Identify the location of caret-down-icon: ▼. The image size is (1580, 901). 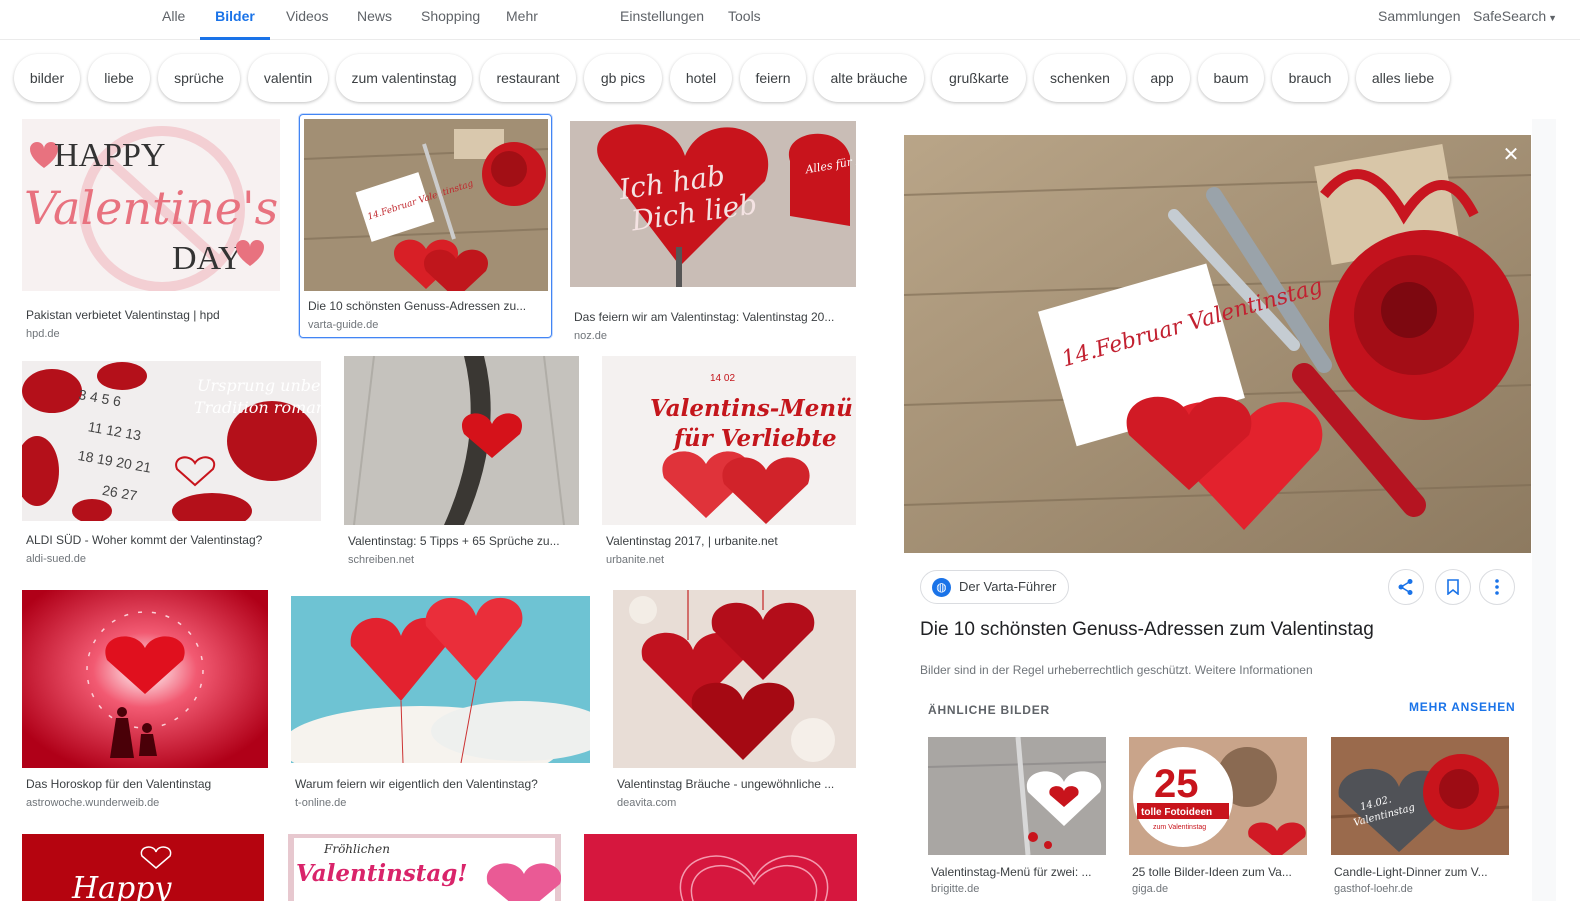
(1553, 18).